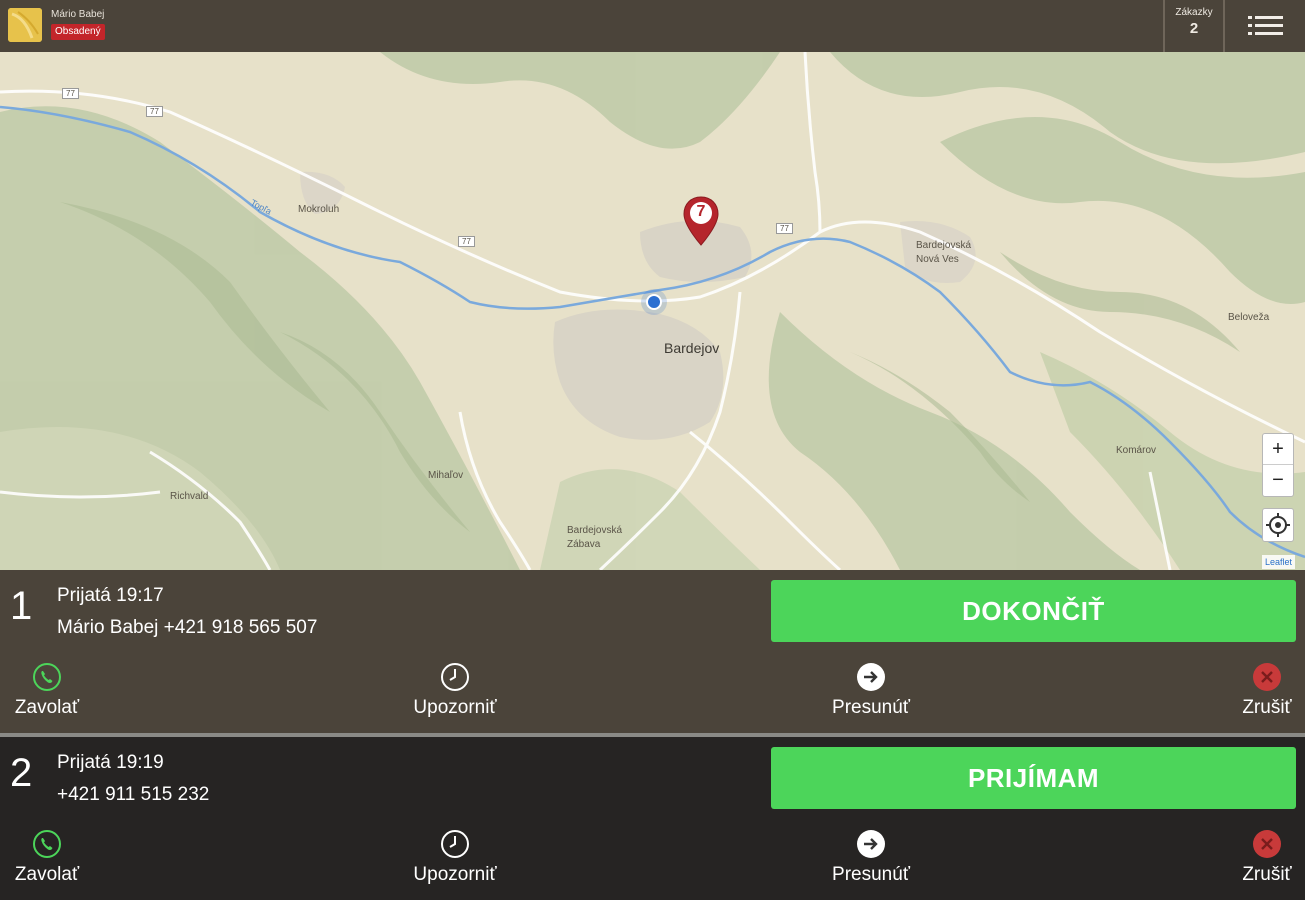  What do you see at coordinates (78, 32) in the screenshot?
I see `driver-status-badge: Obsadený` at bounding box center [78, 32].